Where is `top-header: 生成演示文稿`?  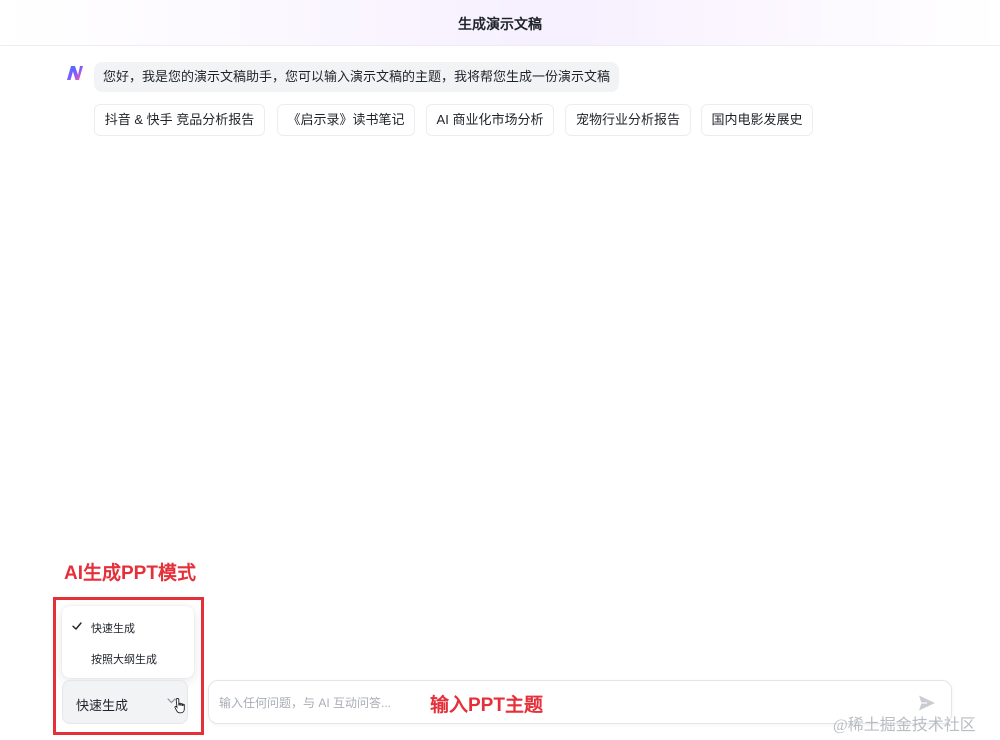
top-header: 生成演示文稿 is located at coordinates (500, 23).